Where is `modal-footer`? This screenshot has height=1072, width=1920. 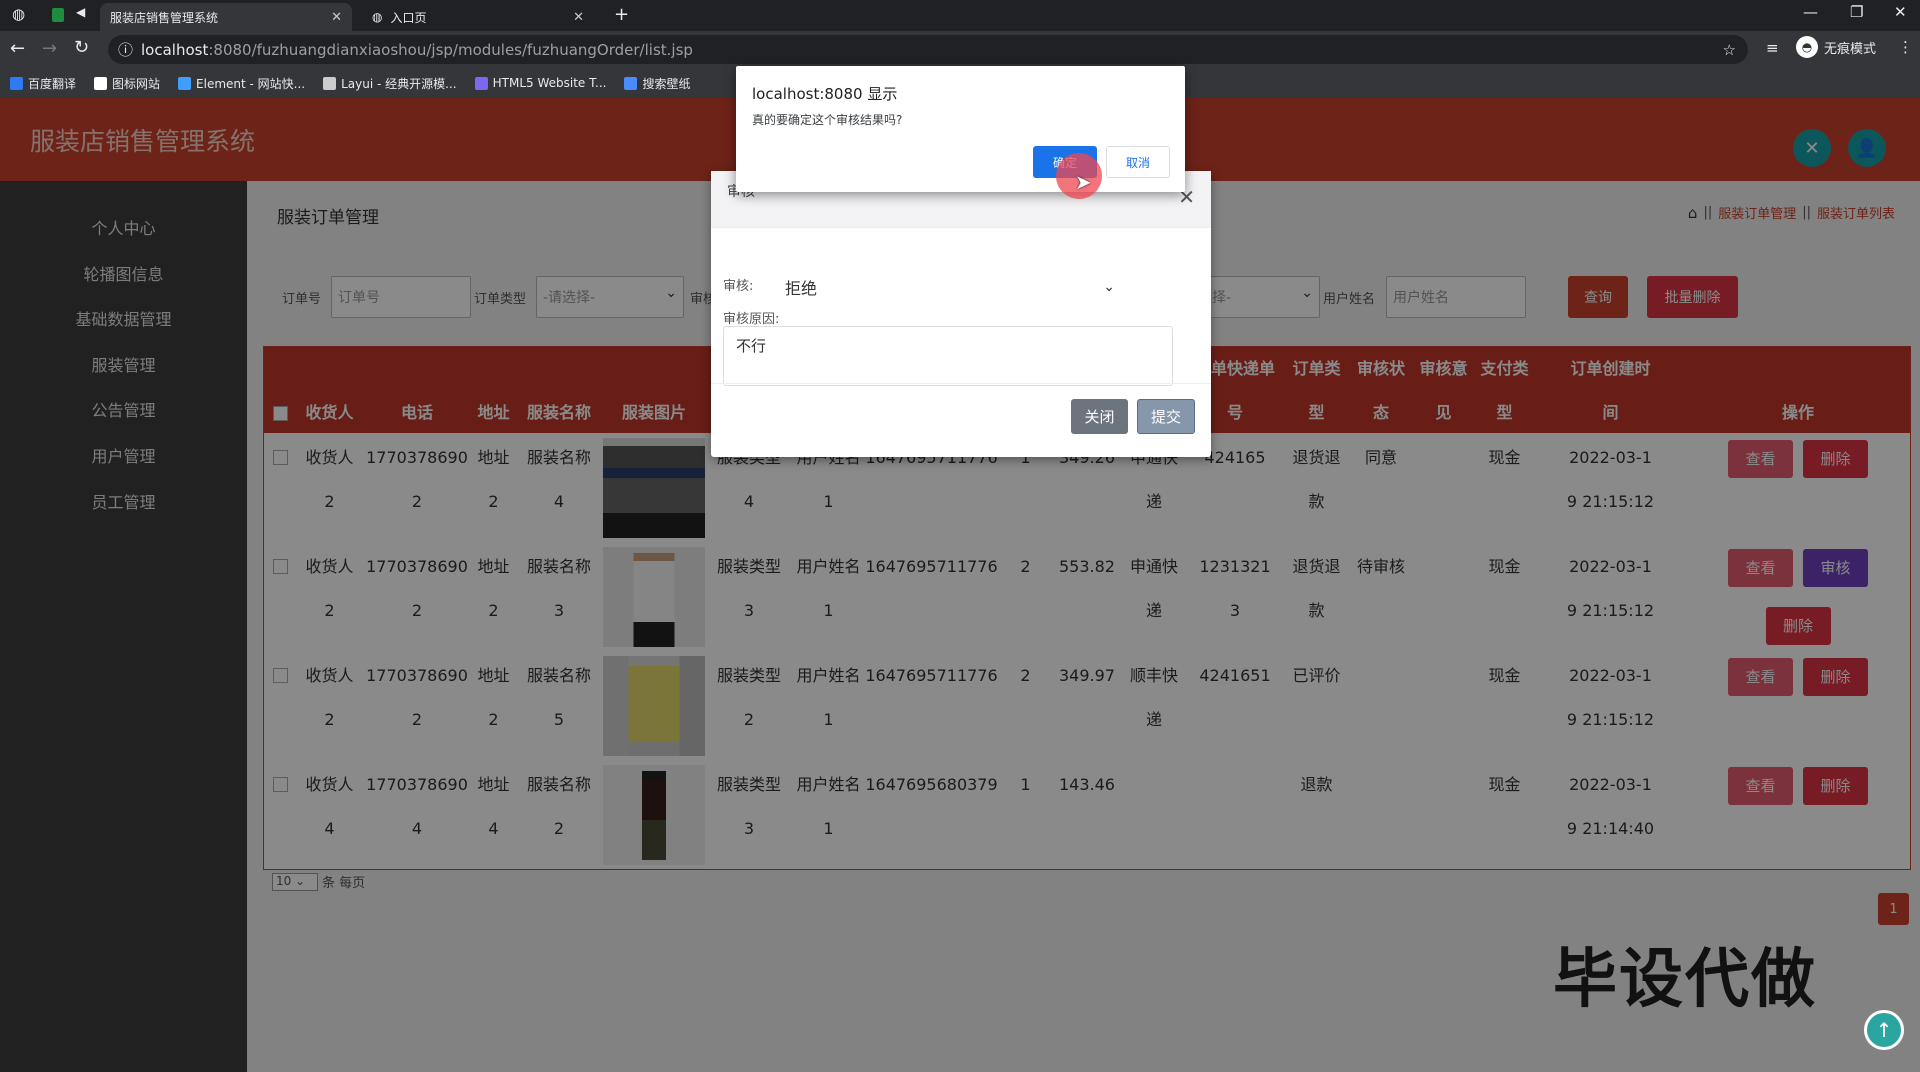 modal-footer is located at coordinates (961, 383).